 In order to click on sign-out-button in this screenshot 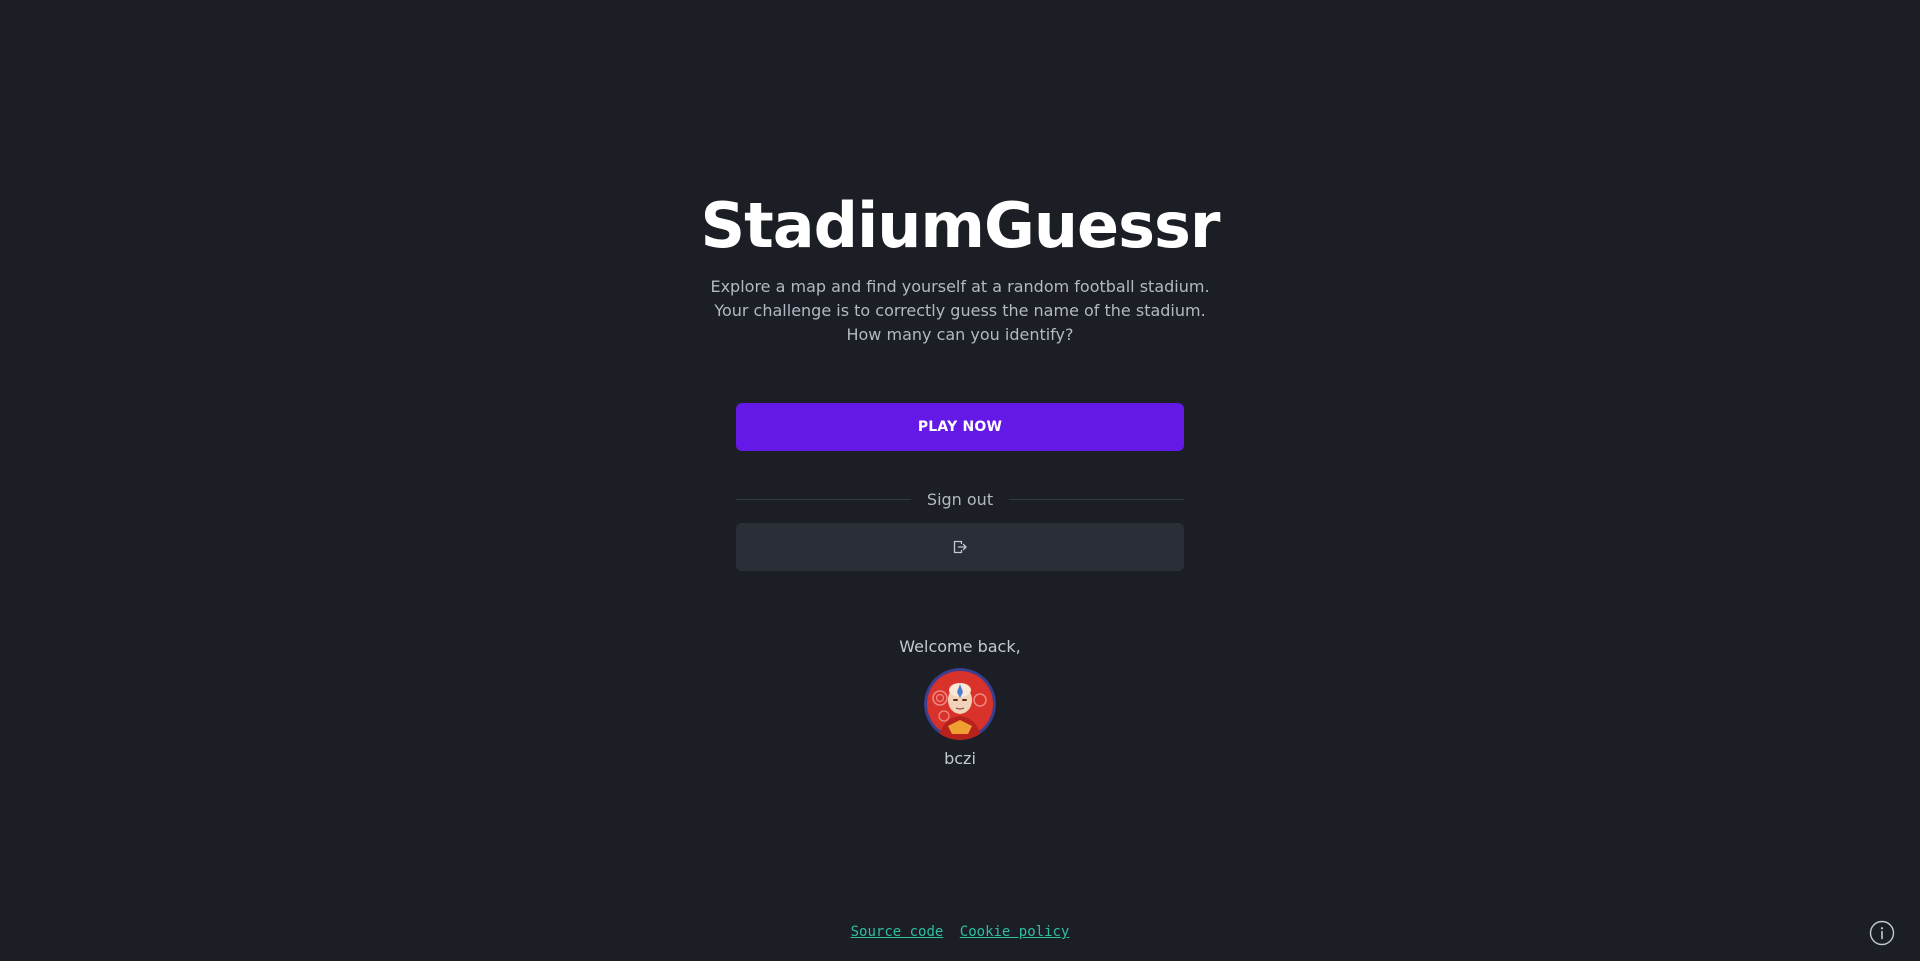, I will do `click(960, 547)`.